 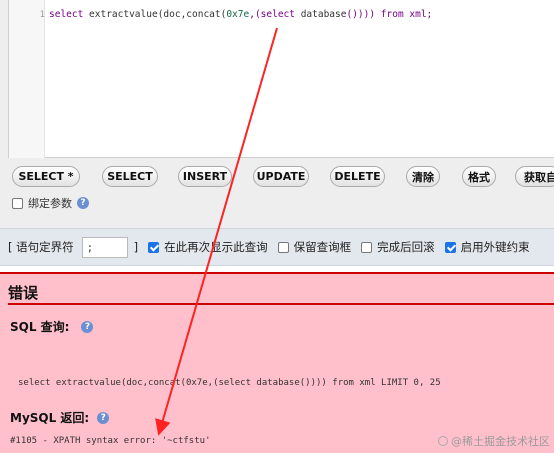 What do you see at coordinates (423, 176) in the screenshot?
I see `clear-button: 清除` at bounding box center [423, 176].